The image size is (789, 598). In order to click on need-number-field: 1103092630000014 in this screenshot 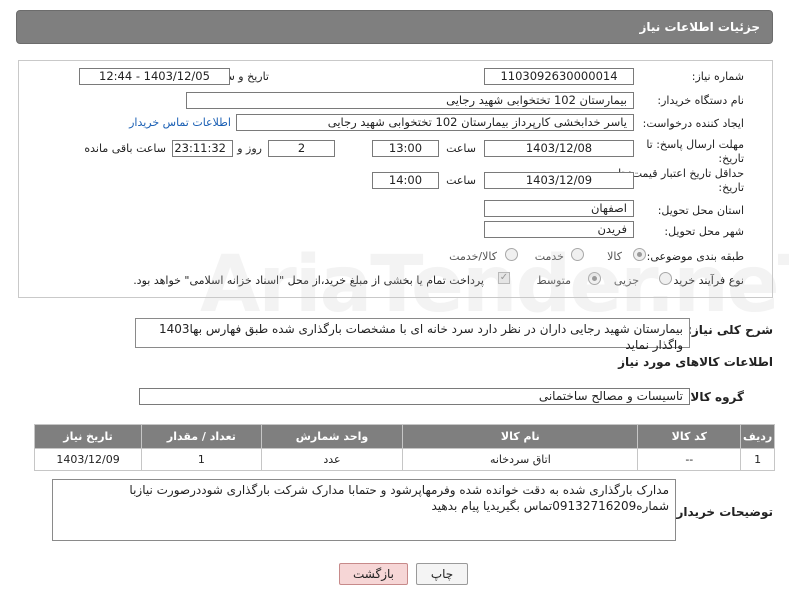, I will do `click(559, 76)`.